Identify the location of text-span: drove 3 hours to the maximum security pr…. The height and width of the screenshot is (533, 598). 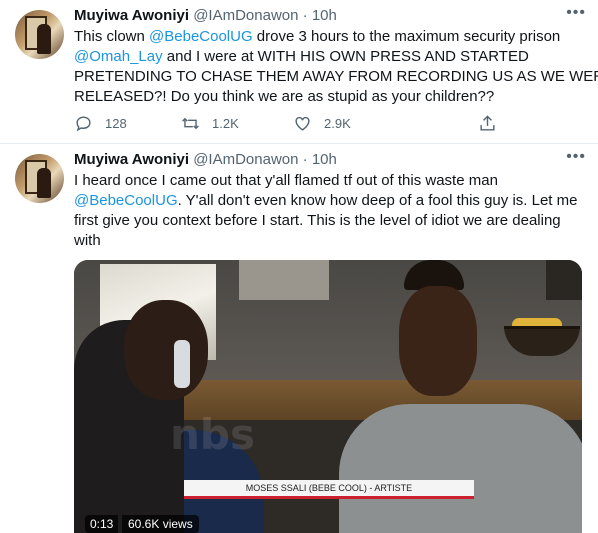
(406, 36).